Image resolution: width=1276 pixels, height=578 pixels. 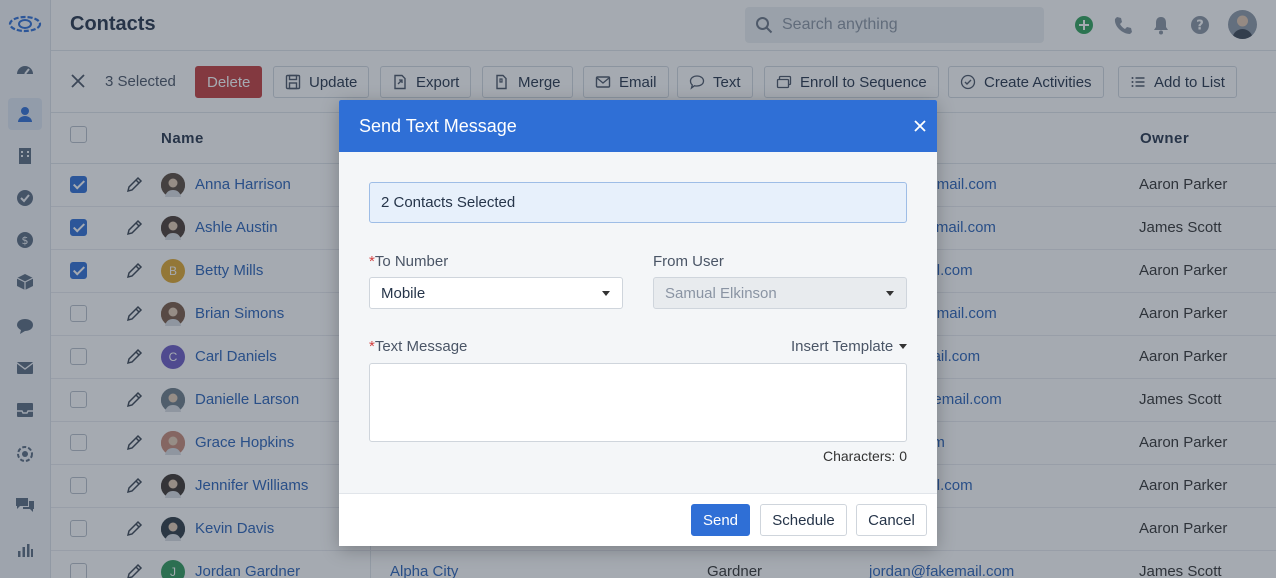 What do you see at coordinates (438, 126) in the screenshot?
I see `dialog-title: Send Text Message` at bounding box center [438, 126].